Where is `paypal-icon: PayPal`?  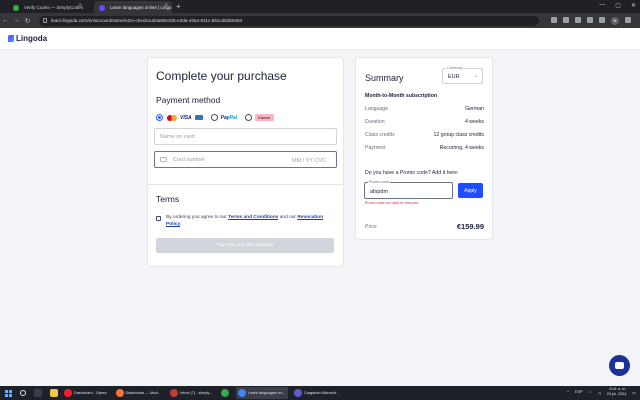 paypal-icon: PayPal is located at coordinates (229, 117).